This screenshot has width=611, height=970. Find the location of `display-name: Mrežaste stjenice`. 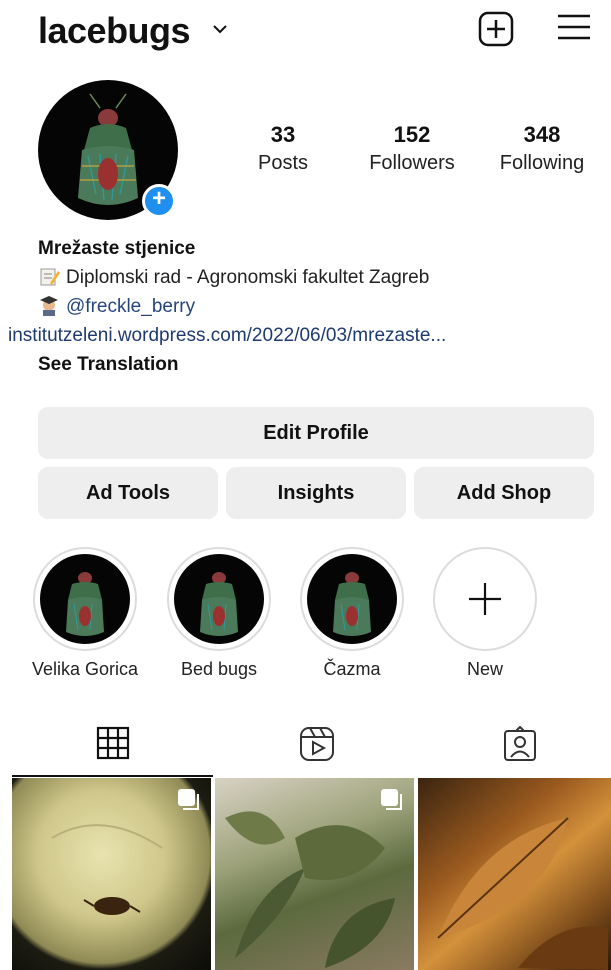

display-name: Mrežaste stjenice is located at coordinates (117, 248).